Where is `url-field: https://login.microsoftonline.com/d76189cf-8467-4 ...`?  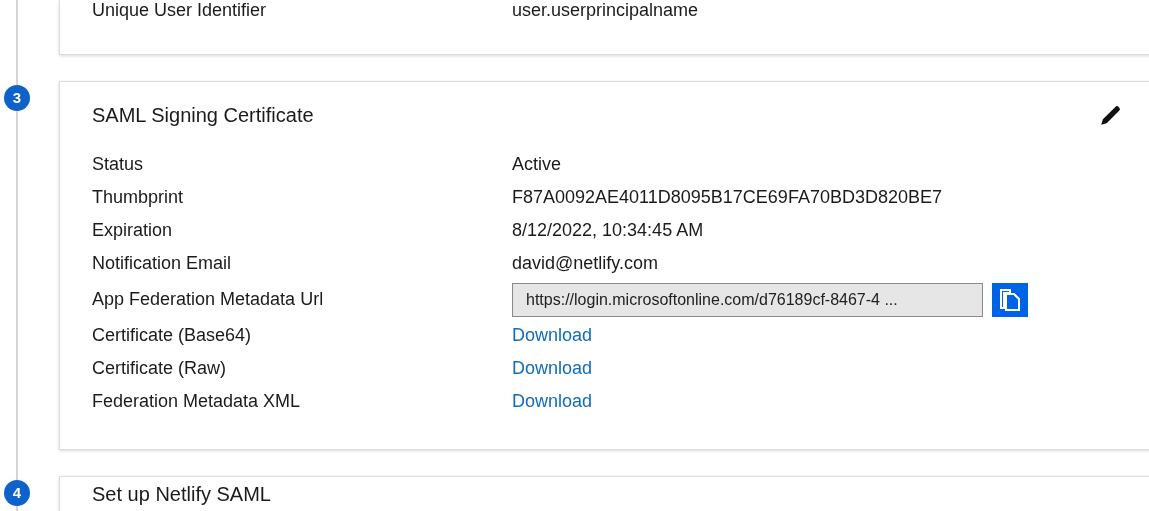 url-field: https://login.microsoftonline.com/d76189cf-8467-4 ... is located at coordinates (747, 299).